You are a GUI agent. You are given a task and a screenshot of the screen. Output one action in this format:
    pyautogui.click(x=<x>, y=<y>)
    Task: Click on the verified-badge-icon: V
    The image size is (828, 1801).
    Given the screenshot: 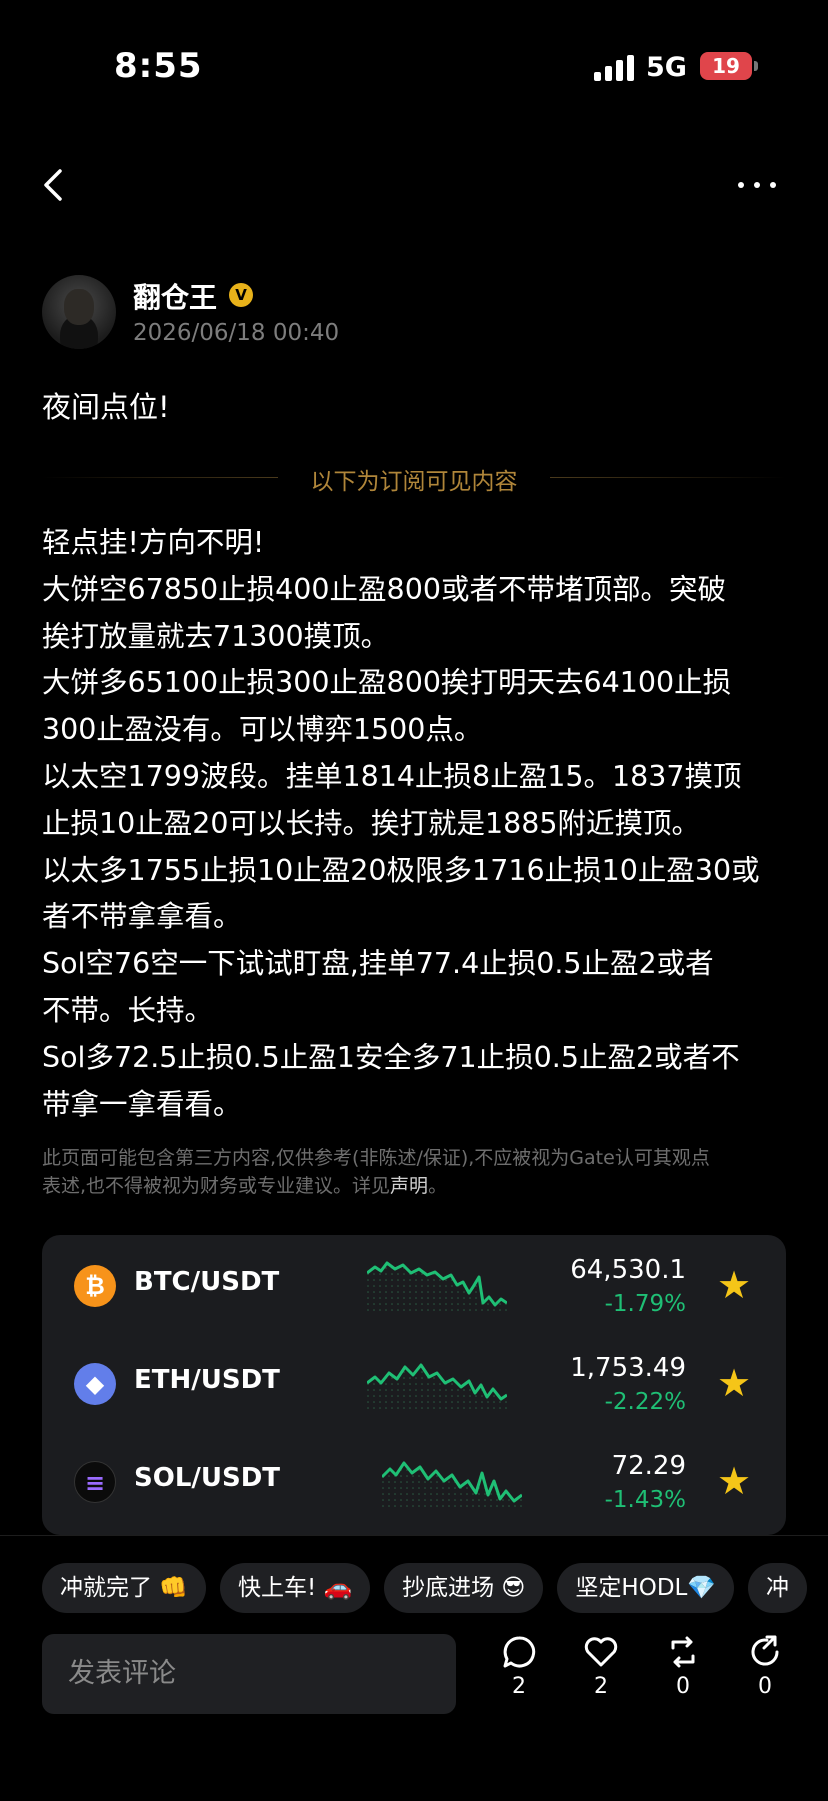 What is the action you would take?
    pyautogui.click(x=241, y=295)
    